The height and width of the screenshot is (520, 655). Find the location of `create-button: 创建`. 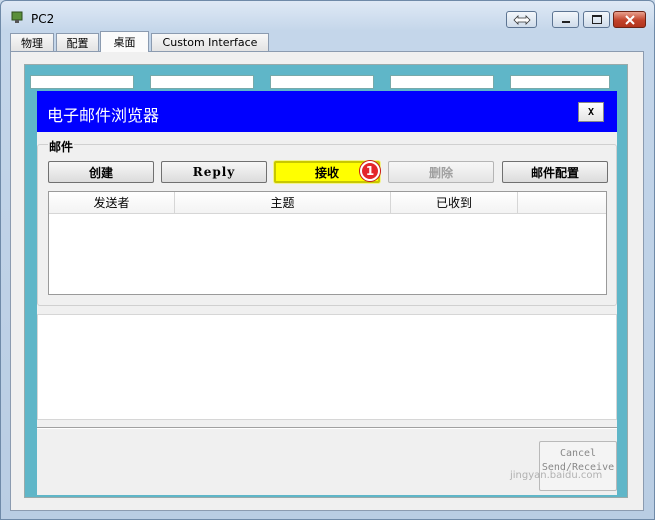

create-button: 创建 is located at coordinates (101, 172).